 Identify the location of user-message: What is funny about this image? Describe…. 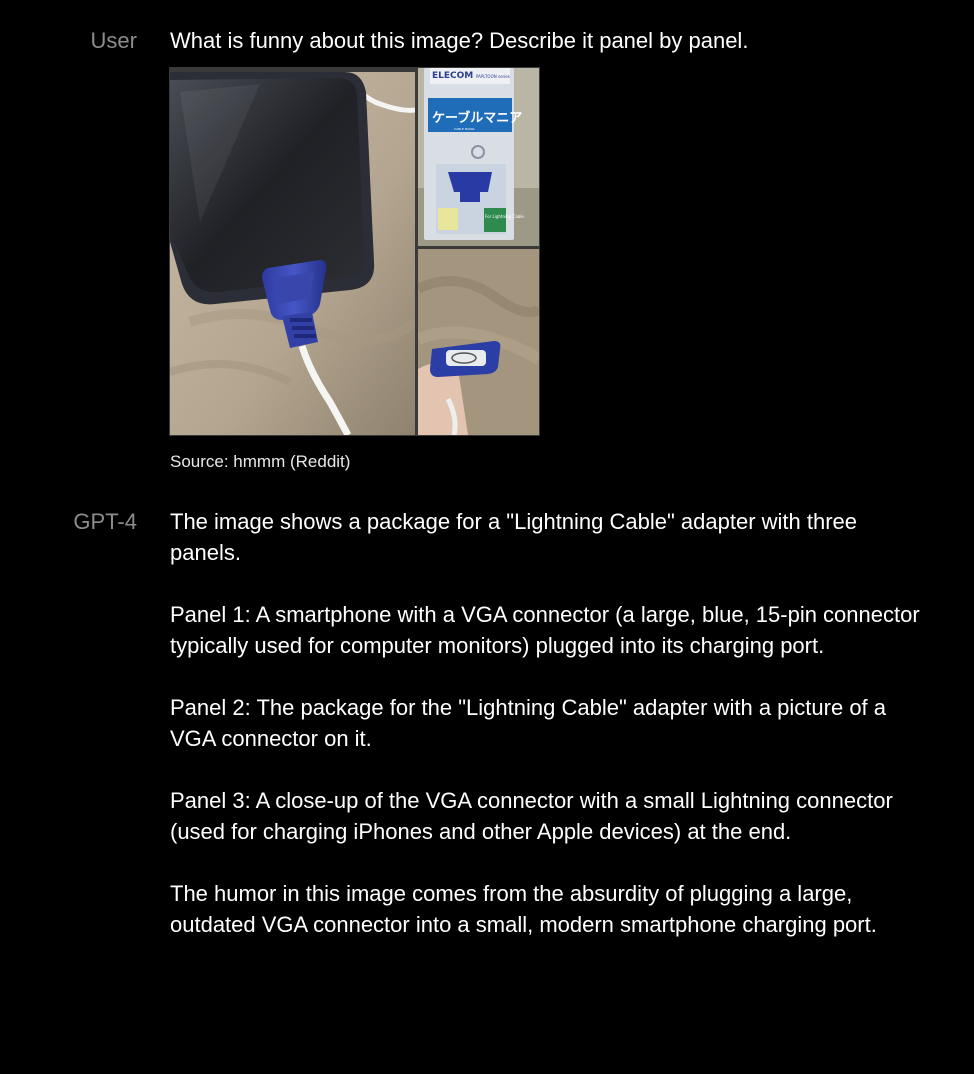
(459, 40).